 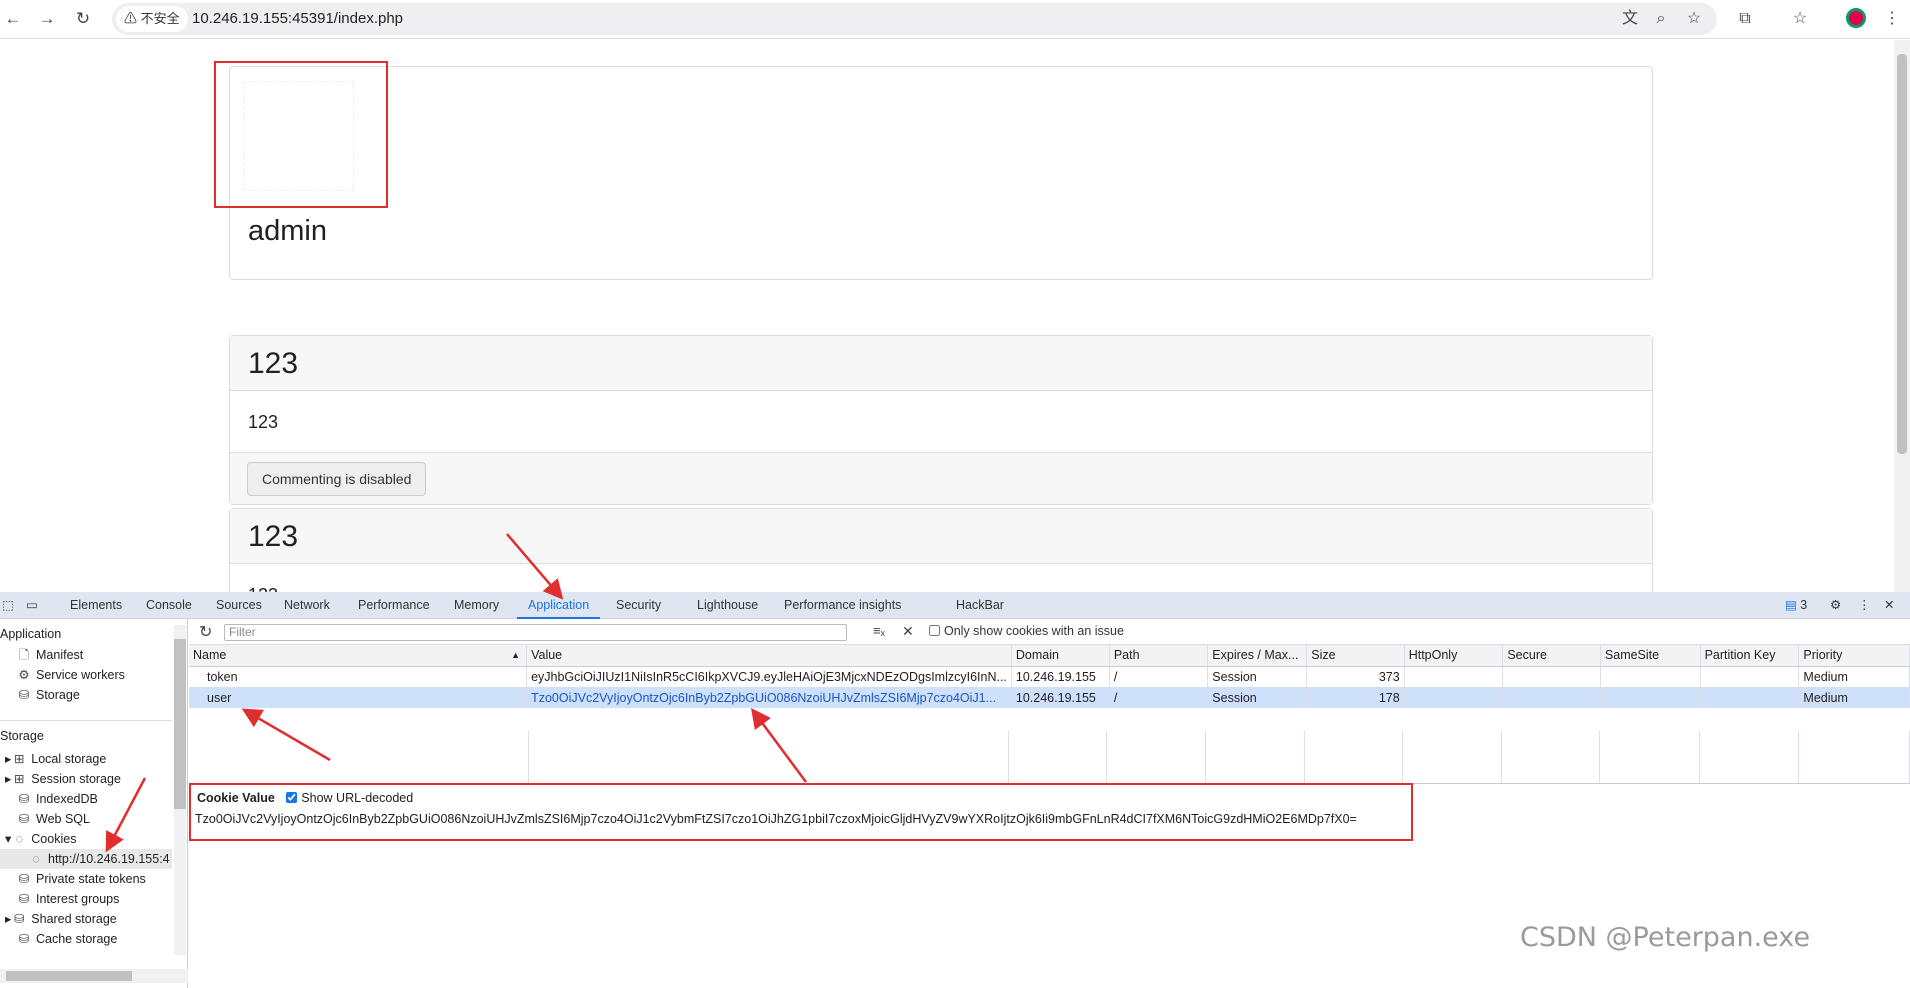 What do you see at coordinates (456, 693) in the screenshot?
I see `annotation-arrows` at bounding box center [456, 693].